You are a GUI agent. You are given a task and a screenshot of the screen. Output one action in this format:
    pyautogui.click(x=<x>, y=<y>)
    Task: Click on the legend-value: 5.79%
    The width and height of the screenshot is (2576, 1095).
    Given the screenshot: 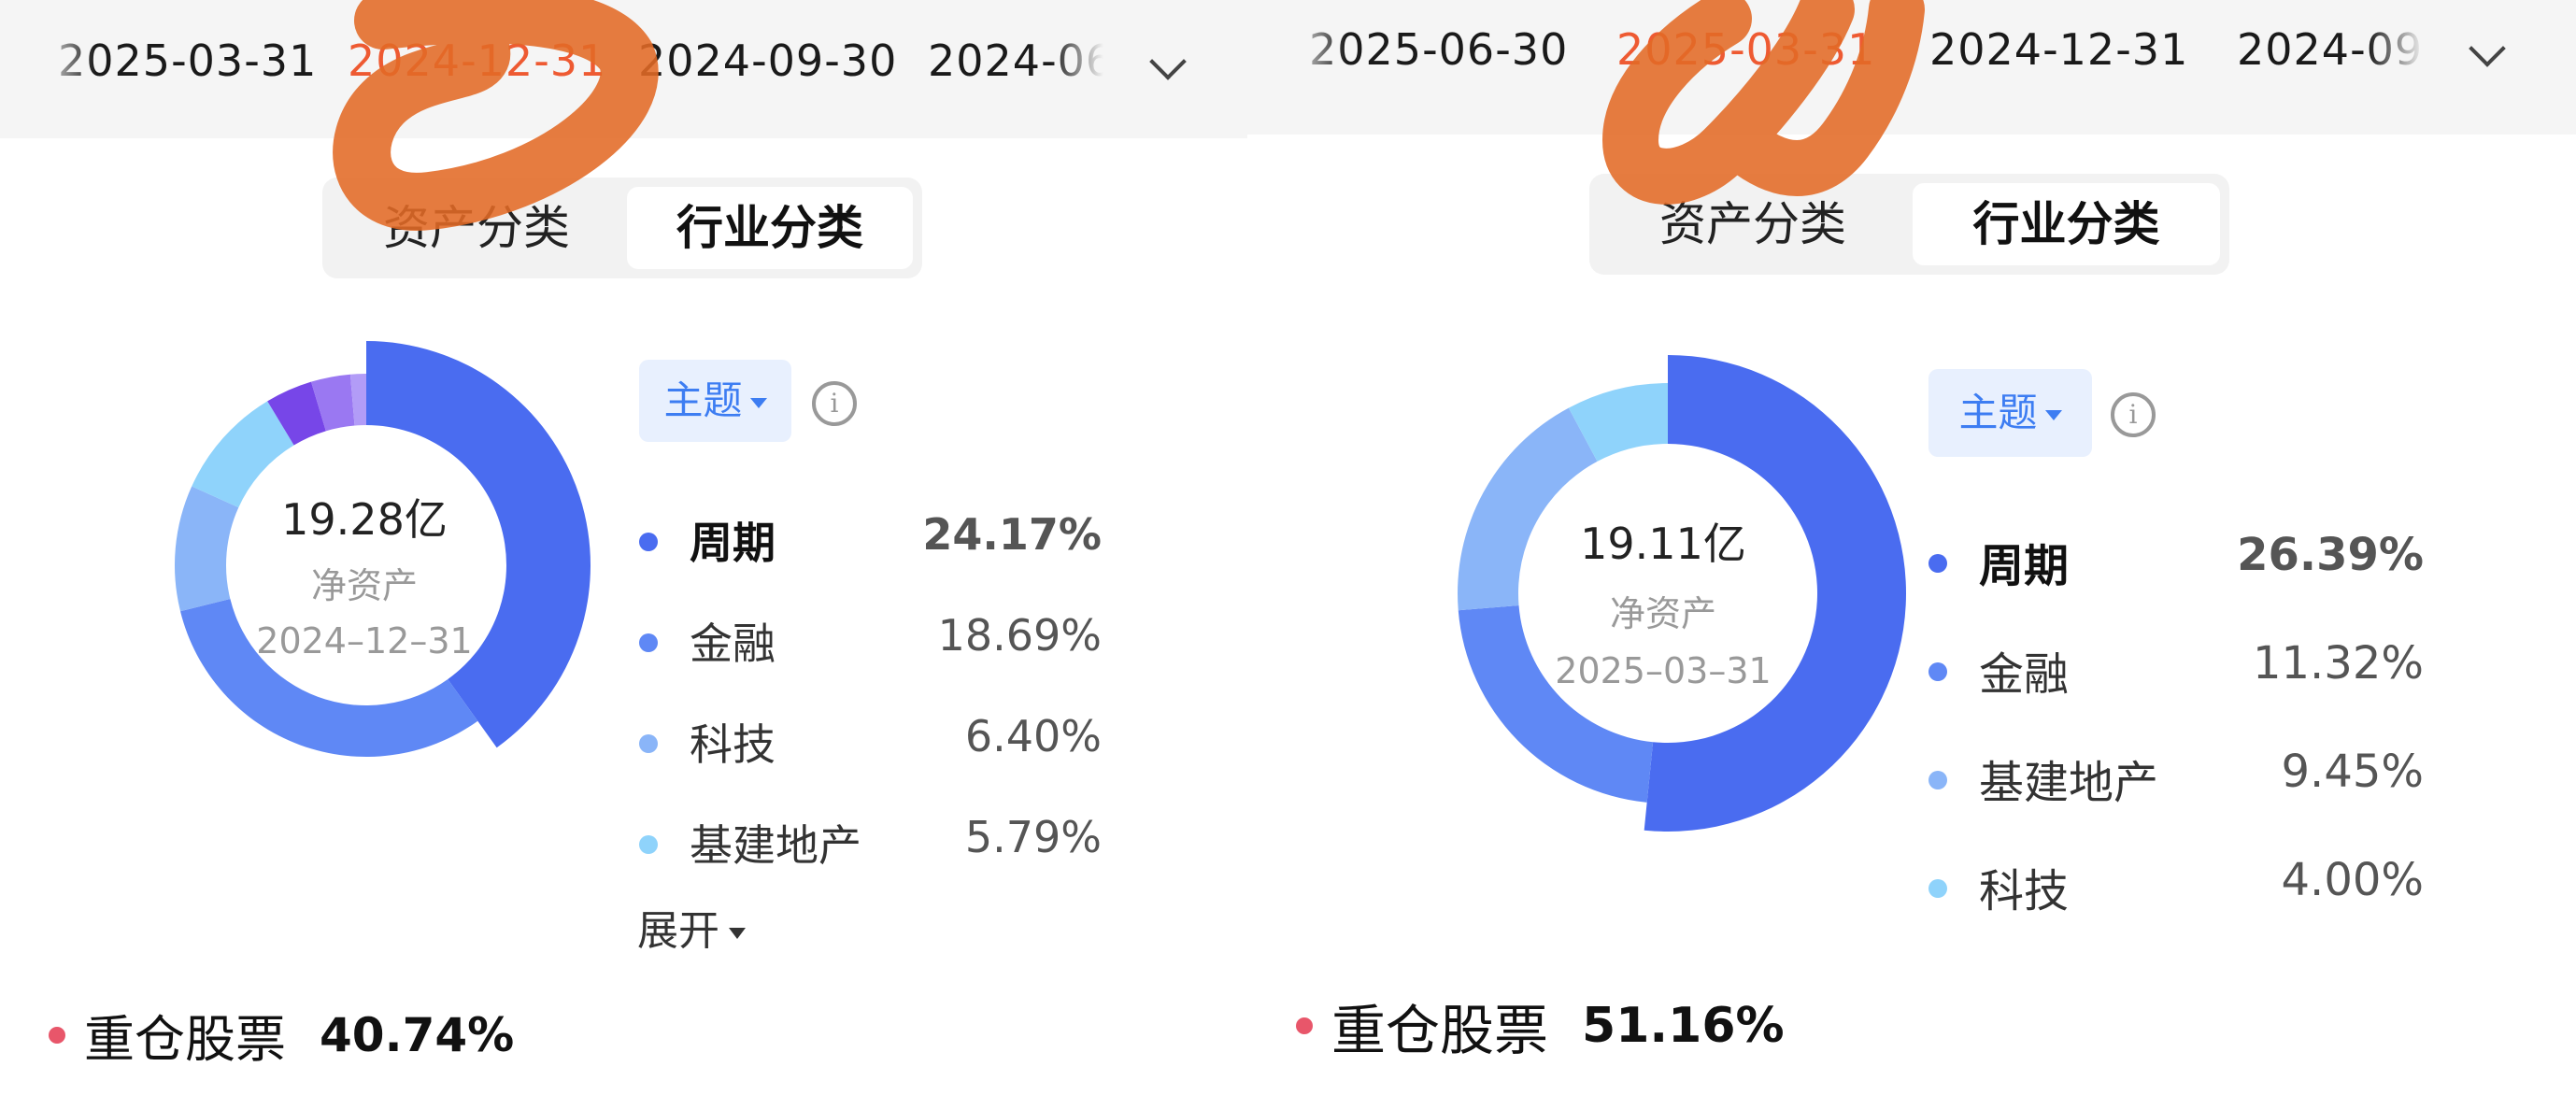 What is the action you would take?
    pyautogui.click(x=1033, y=837)
    